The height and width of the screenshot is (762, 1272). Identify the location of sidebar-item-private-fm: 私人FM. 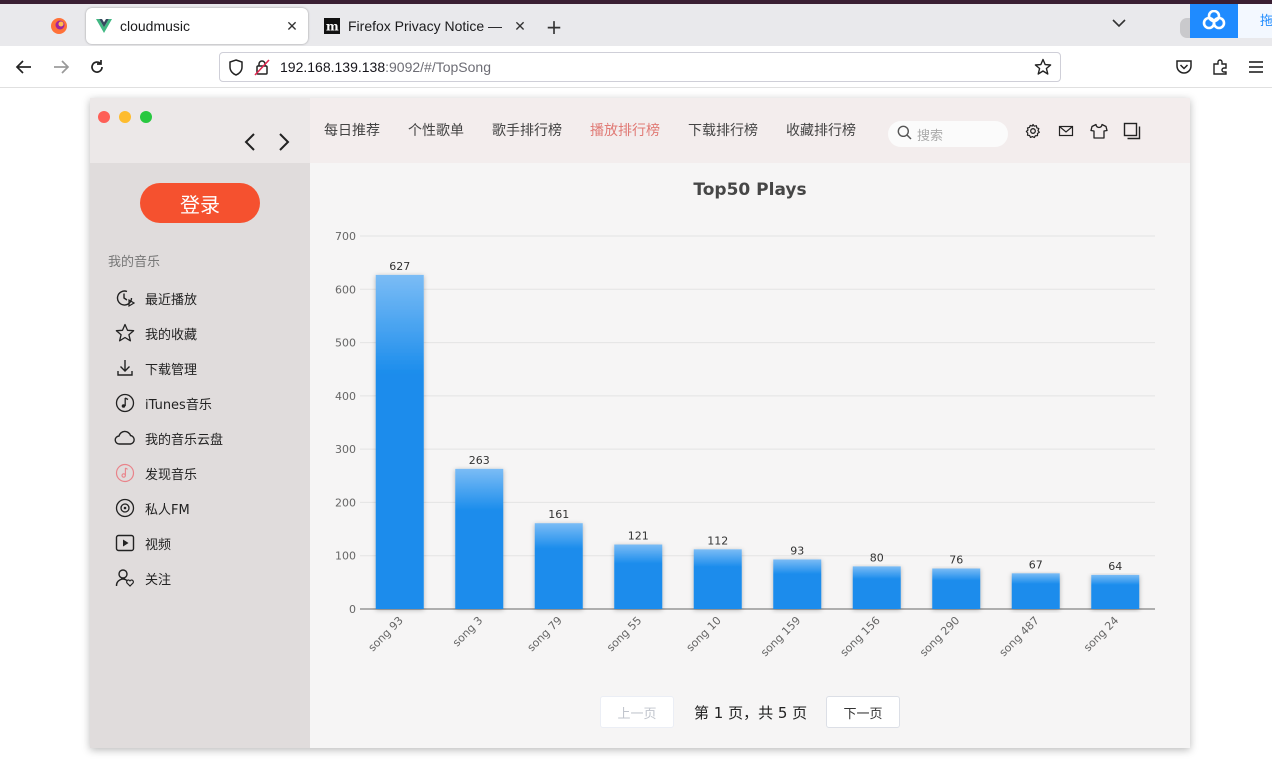
(152, 508).